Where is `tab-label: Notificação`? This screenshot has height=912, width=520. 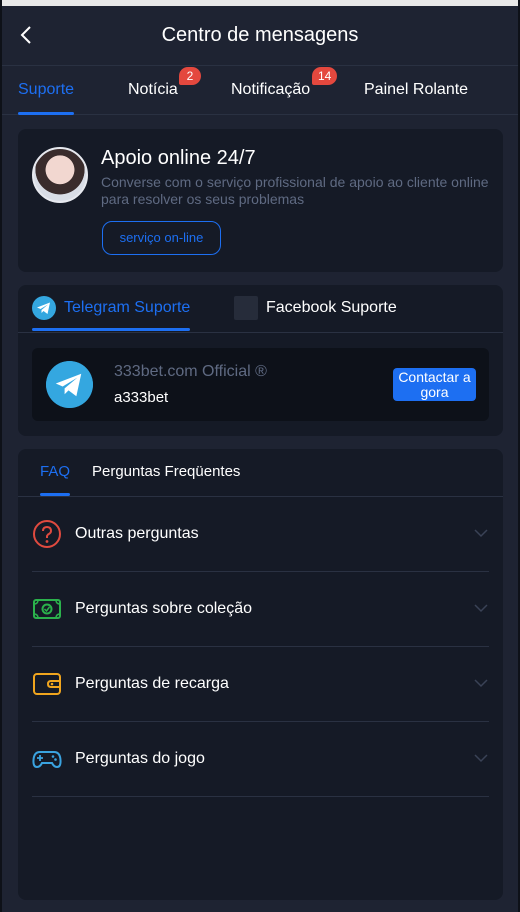 tab-label: Notificação is located at coordinates (271, 89).